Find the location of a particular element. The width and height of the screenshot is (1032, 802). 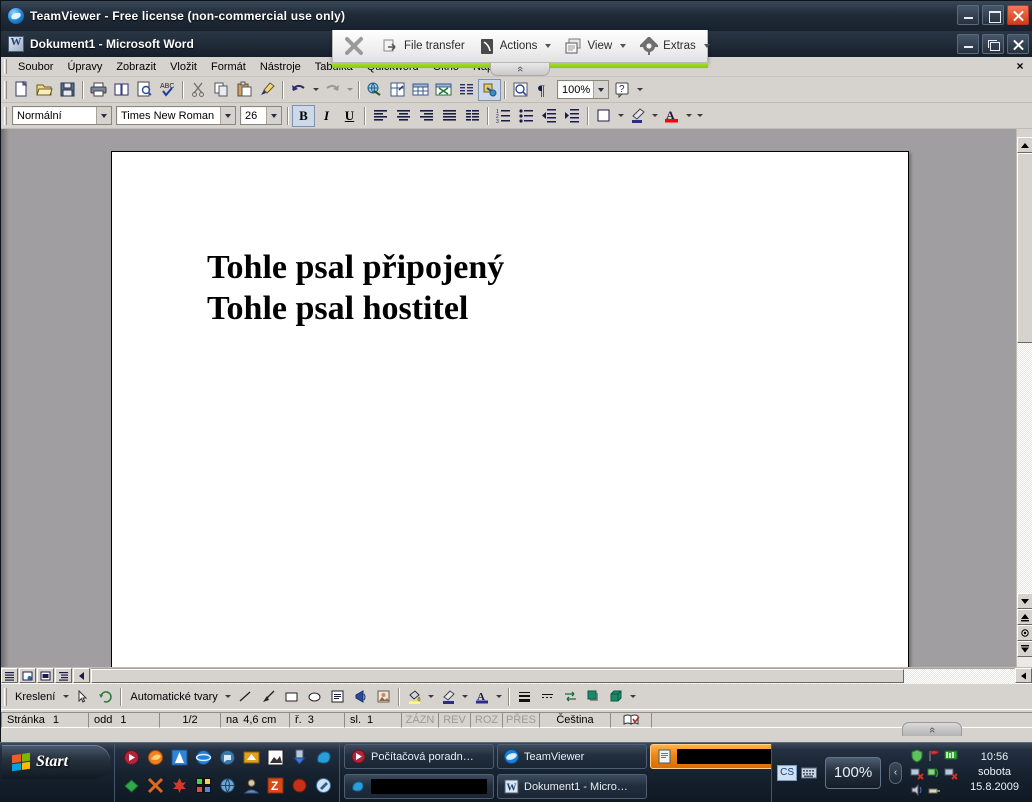

fill-color-dropdown-icon is located at coordinates (431, 697).